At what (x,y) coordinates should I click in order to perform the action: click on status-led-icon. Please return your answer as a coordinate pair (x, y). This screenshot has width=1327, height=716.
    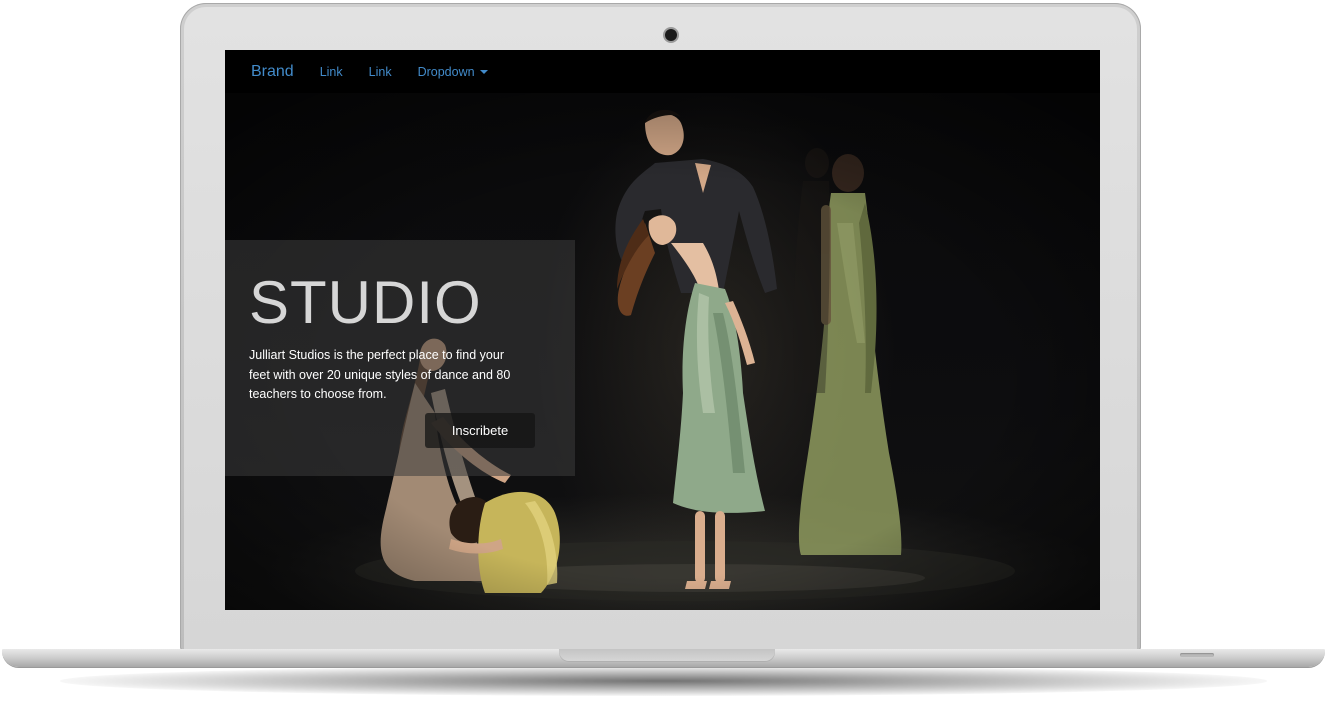
    Looking at the image, I should click on (1197, 655).